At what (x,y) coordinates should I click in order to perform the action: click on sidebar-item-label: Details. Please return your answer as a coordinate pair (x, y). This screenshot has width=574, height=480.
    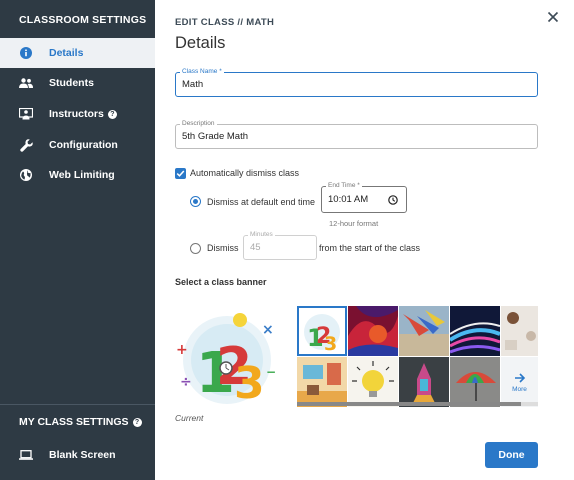
    Looking at the image, I should click on (66, 53).